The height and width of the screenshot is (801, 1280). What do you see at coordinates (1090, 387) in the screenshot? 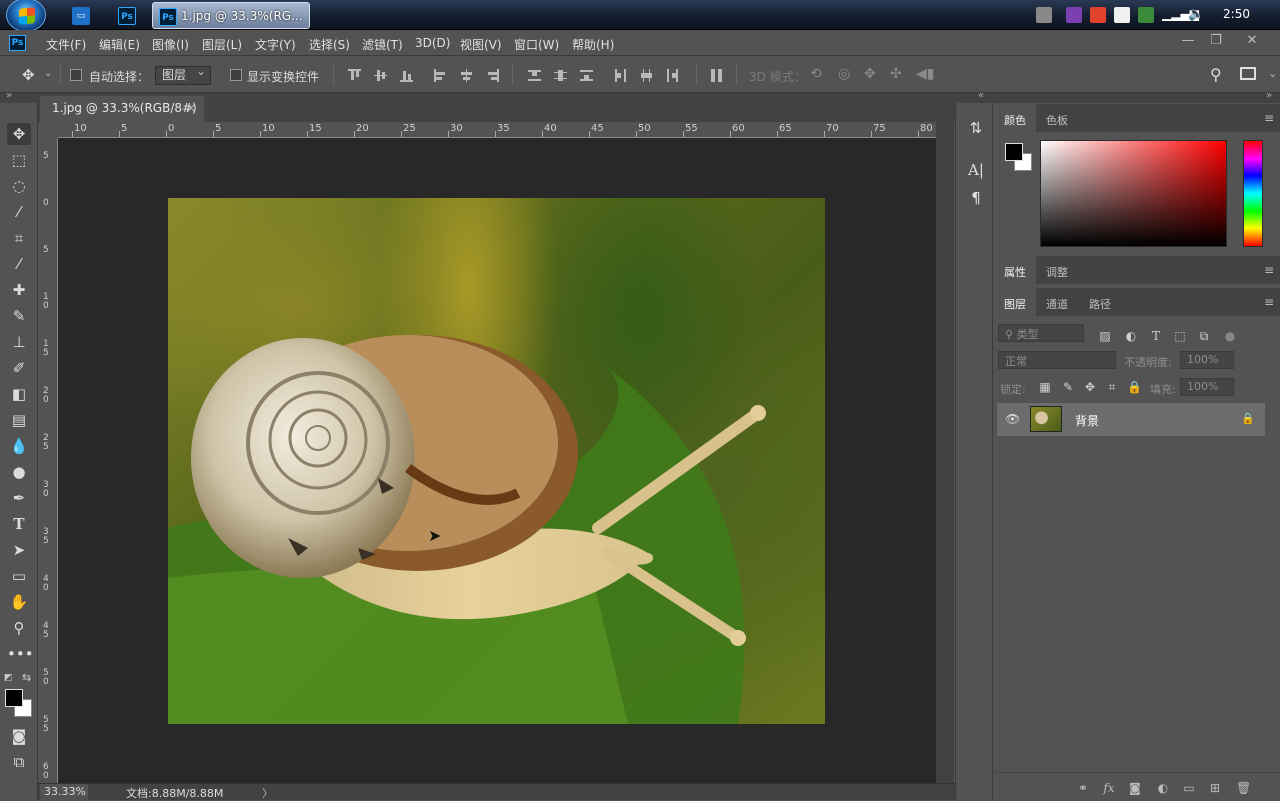
I see `lock-position-icon: ✥` at bounding box center [1090, 387].